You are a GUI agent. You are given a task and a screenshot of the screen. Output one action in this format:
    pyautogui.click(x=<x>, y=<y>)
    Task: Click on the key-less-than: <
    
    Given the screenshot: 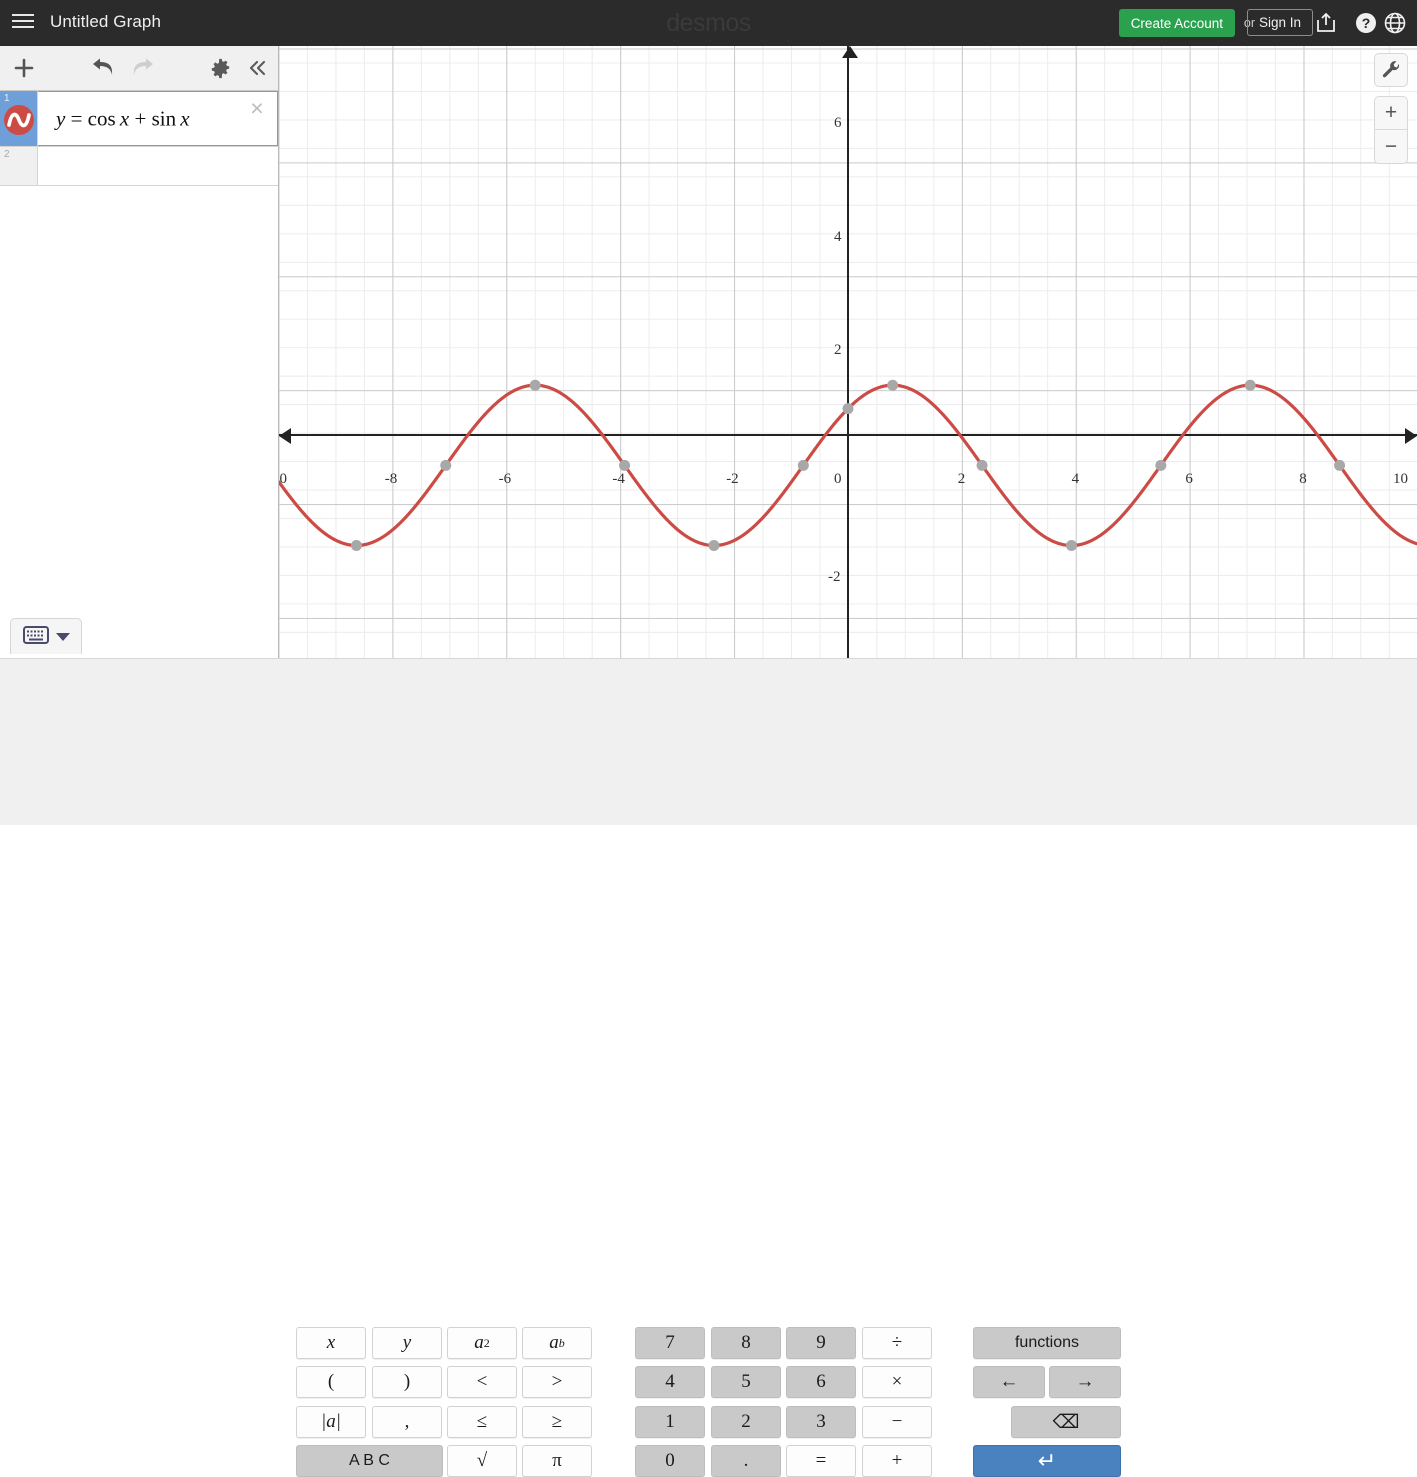 What is the action you would take?
    pyautogui.click(x=482, y=1382)
    